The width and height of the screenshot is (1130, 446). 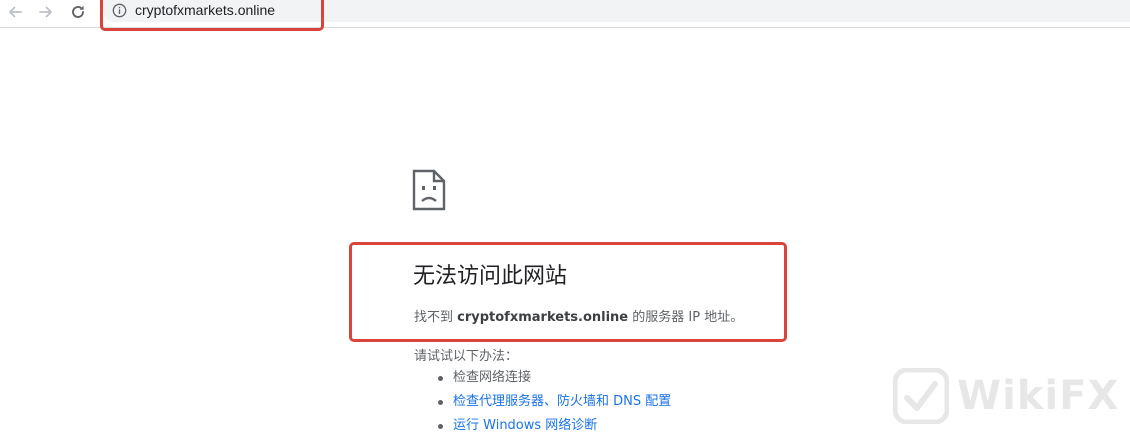 I want to click on suggestion-check-proxy-link: 检查代理服务器、防火墙和 DNS 配置, so click(x=562, y=401).